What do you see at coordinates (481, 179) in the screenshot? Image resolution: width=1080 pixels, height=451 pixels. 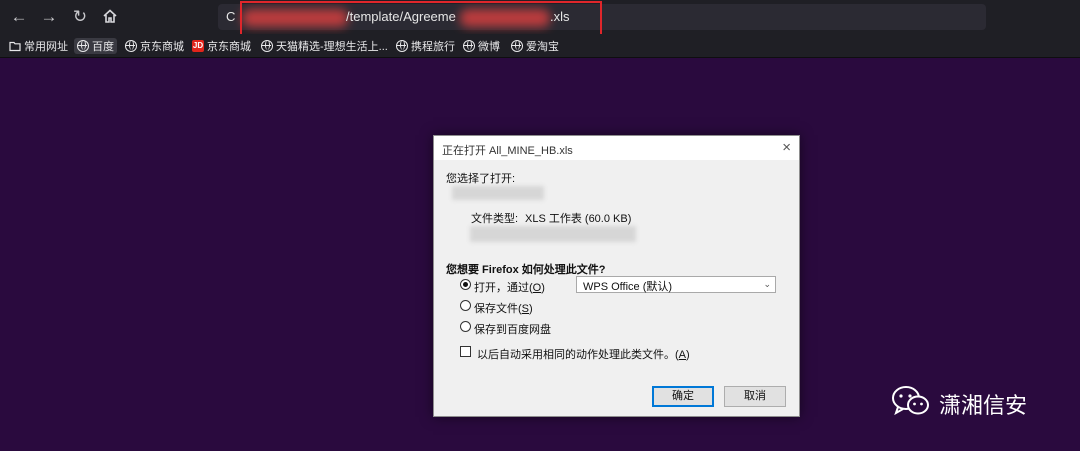 I see `chose-to-open-label: 您选择了打开:` at bounding box center [481, 179].